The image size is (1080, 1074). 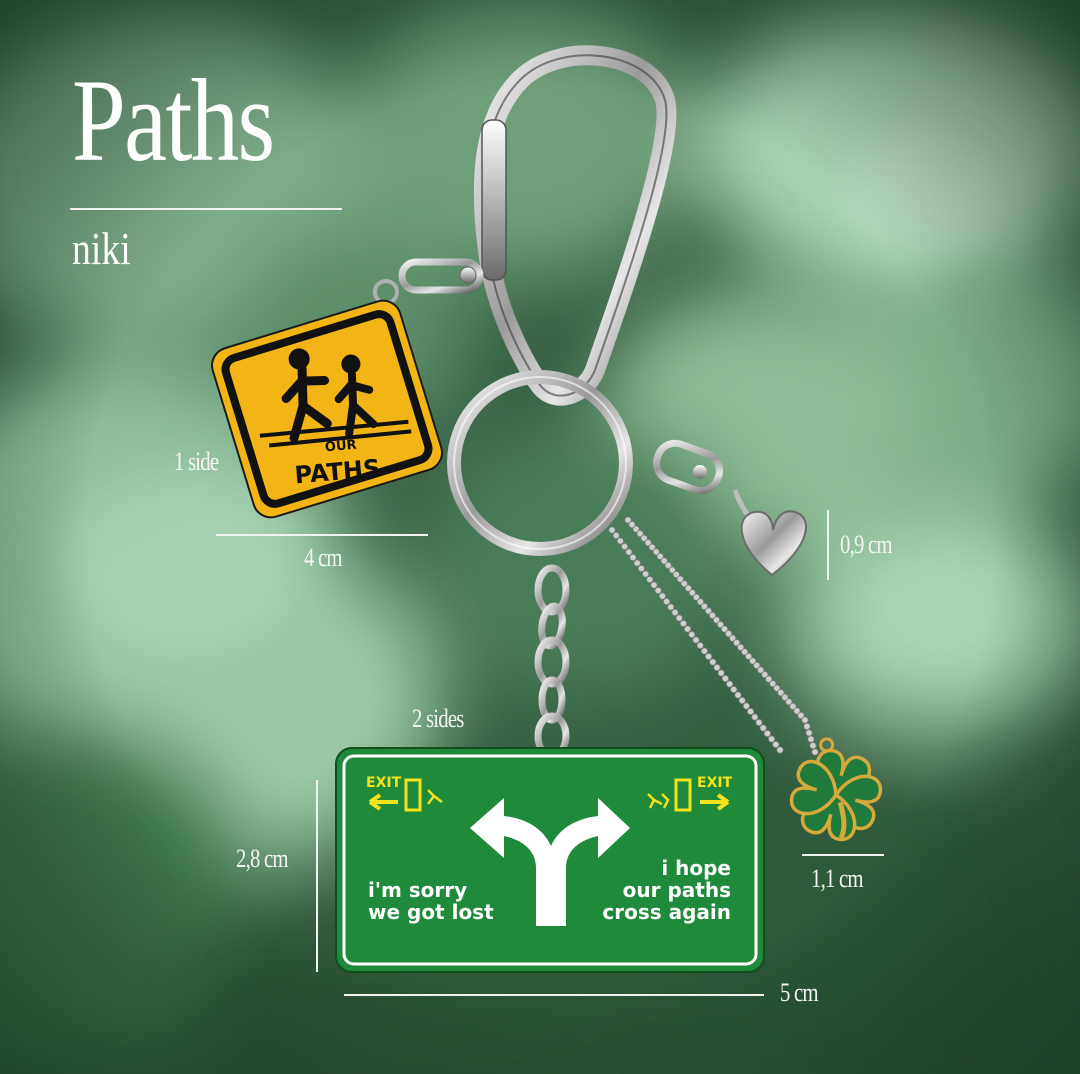 I want to click on swivel-clasp-left, so click(x=428, y=281).